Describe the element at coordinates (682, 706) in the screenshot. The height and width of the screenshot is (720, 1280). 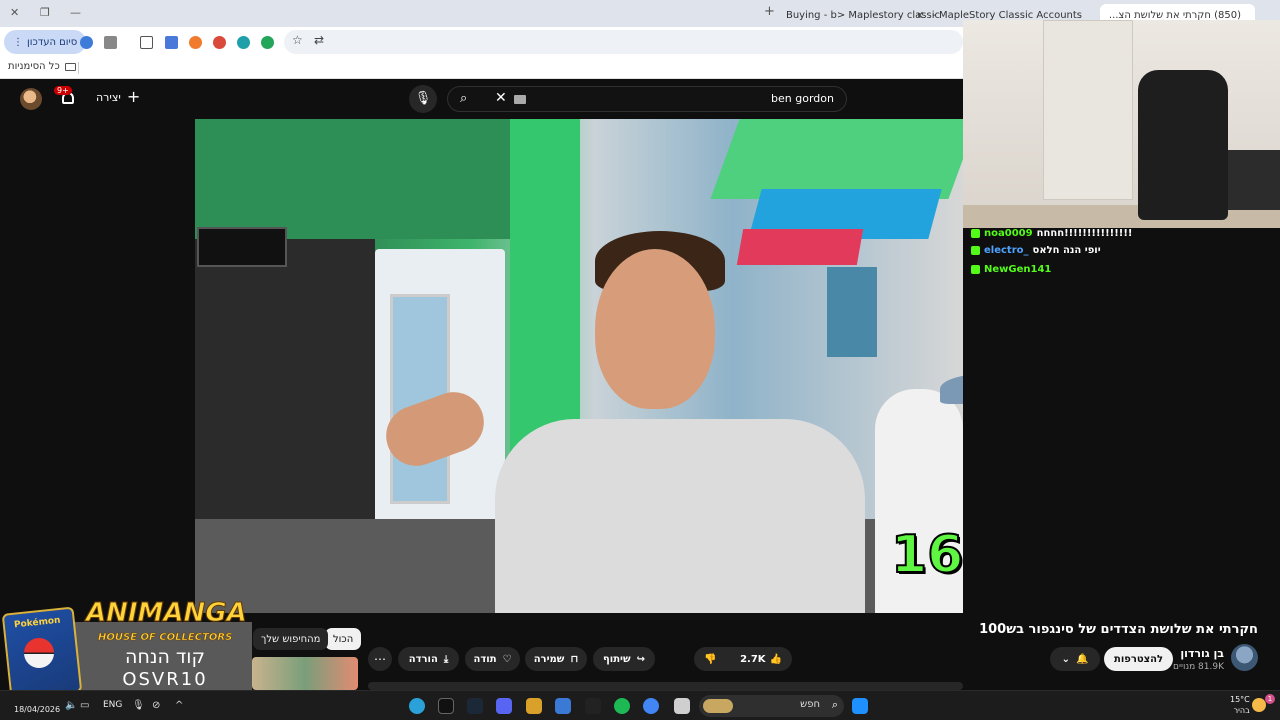
I see `file-explorer-icon` at that location.